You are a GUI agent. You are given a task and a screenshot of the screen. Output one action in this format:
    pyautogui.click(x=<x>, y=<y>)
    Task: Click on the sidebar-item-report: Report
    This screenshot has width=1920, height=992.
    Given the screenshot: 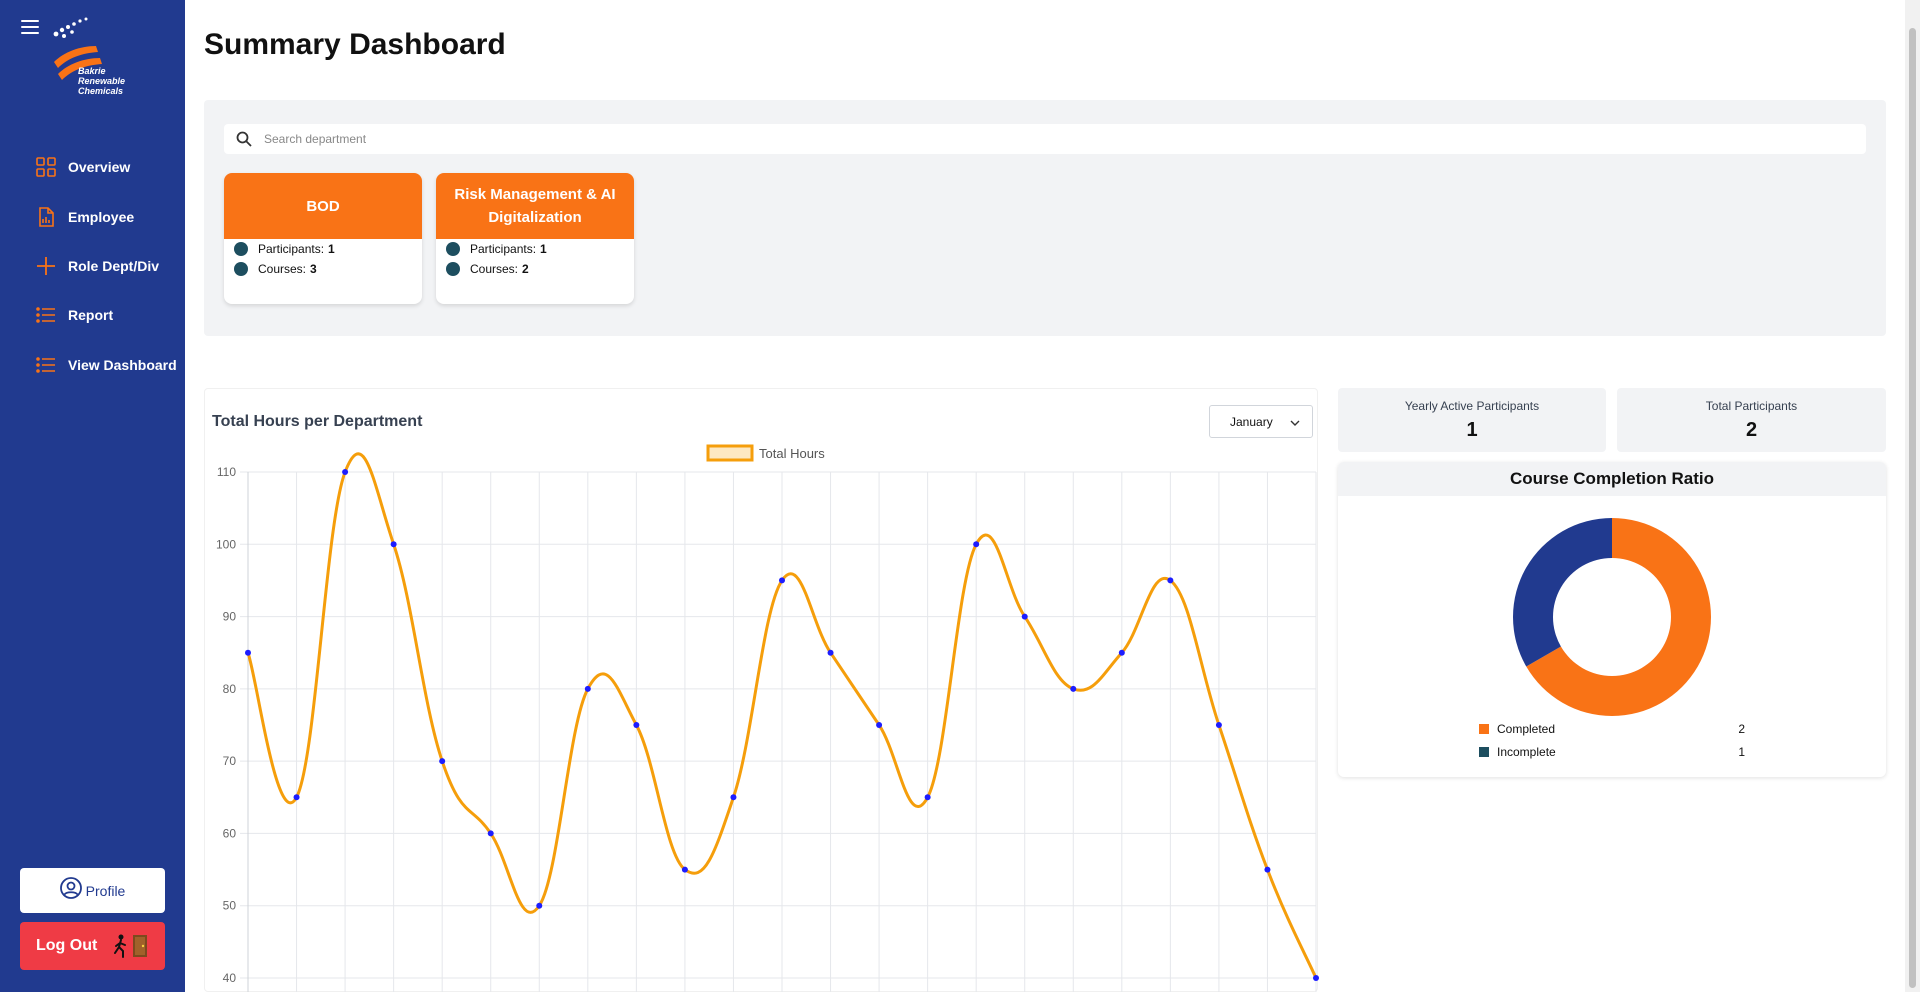 What is the action you would take?
    pyautogui.click(x=74, y=315)
    